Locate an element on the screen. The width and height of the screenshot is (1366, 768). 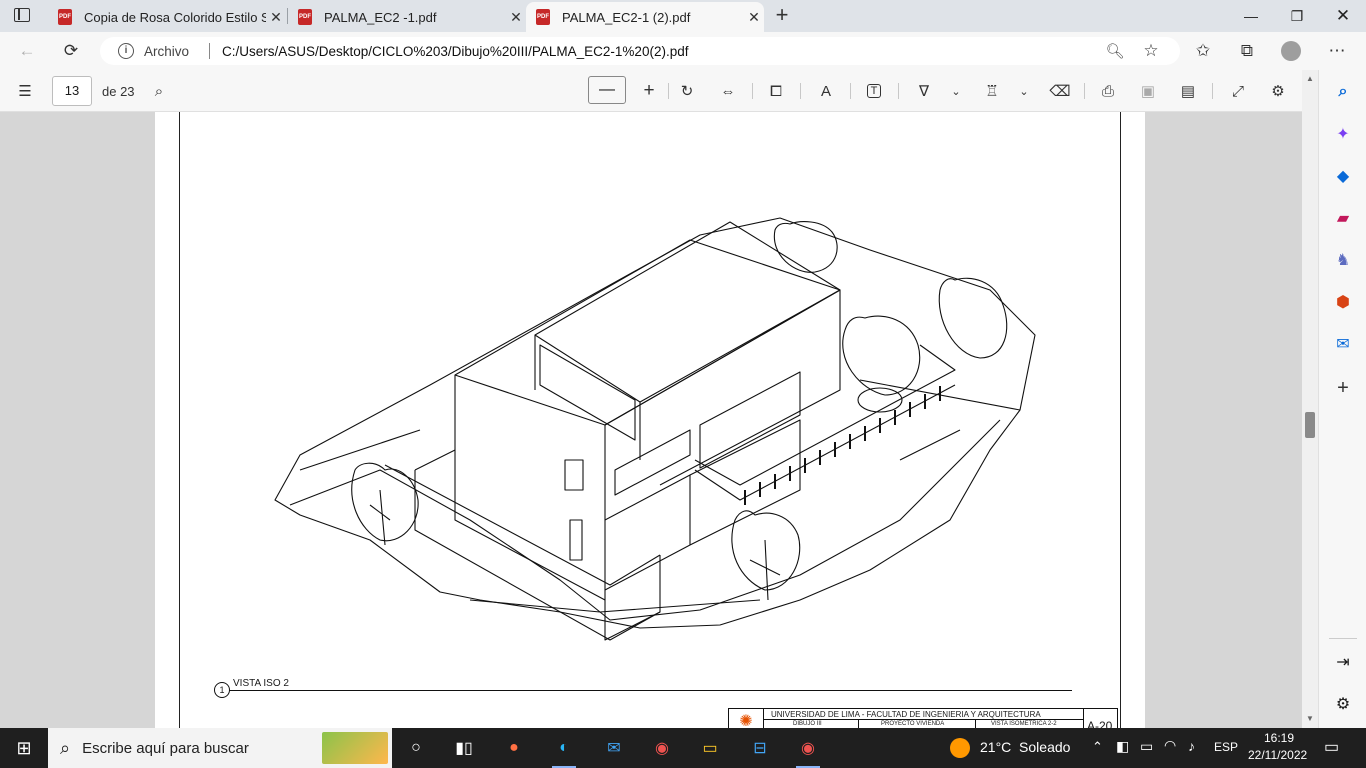
sheet-code: A-20 is located at coordinates (1100, 723).